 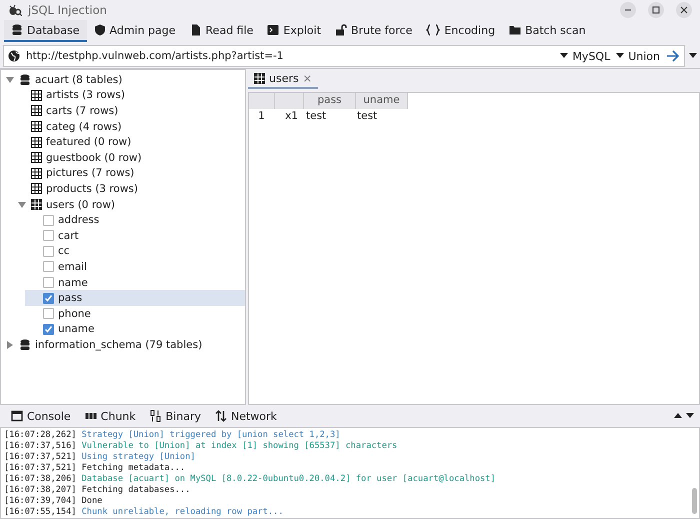 I want to click on tree-item: products (3 rows), so click(x=92, y=188).